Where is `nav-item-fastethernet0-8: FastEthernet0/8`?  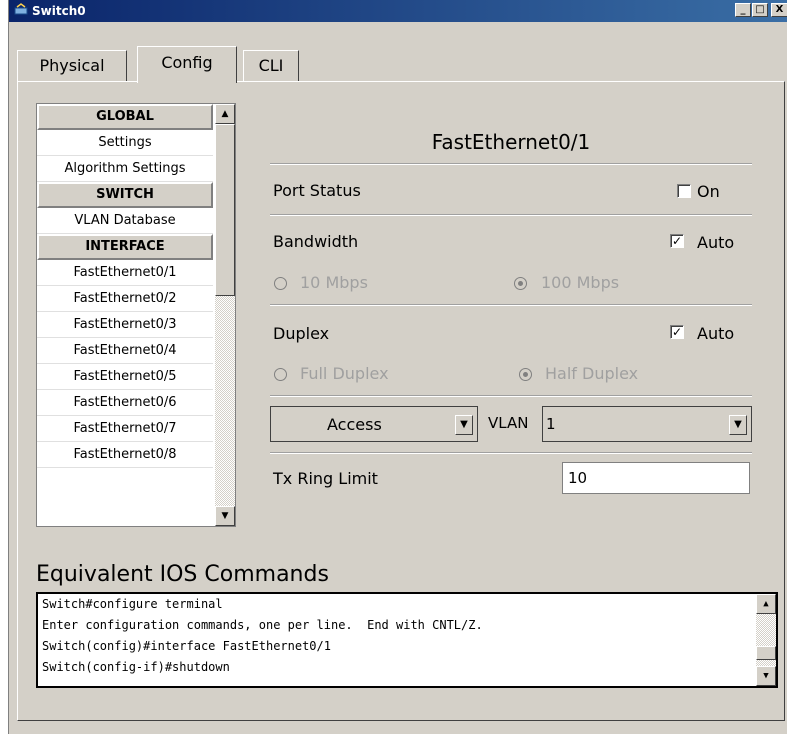
nav-item-fastethernet0-8: FastEthernet0/8 is located at coordinates (125, 455).